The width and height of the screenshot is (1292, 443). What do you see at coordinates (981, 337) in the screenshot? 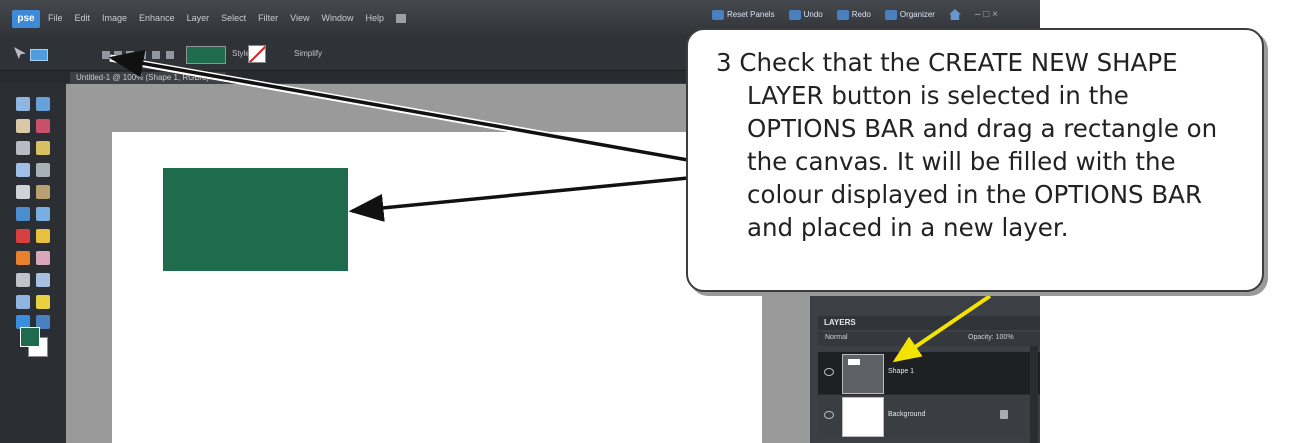
I see `opacity-label: Opacity:` at bounding box center [981, 337].